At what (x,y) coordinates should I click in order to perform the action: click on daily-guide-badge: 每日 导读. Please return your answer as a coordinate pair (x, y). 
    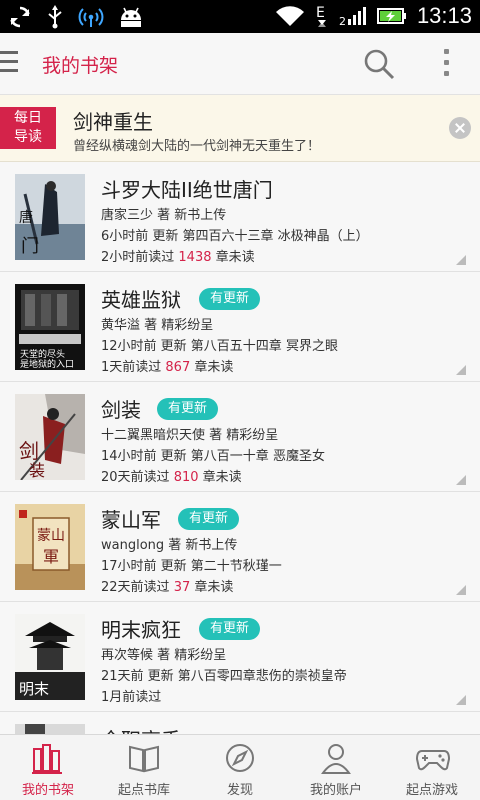
    Looking at the image, I should click on (28, 128).